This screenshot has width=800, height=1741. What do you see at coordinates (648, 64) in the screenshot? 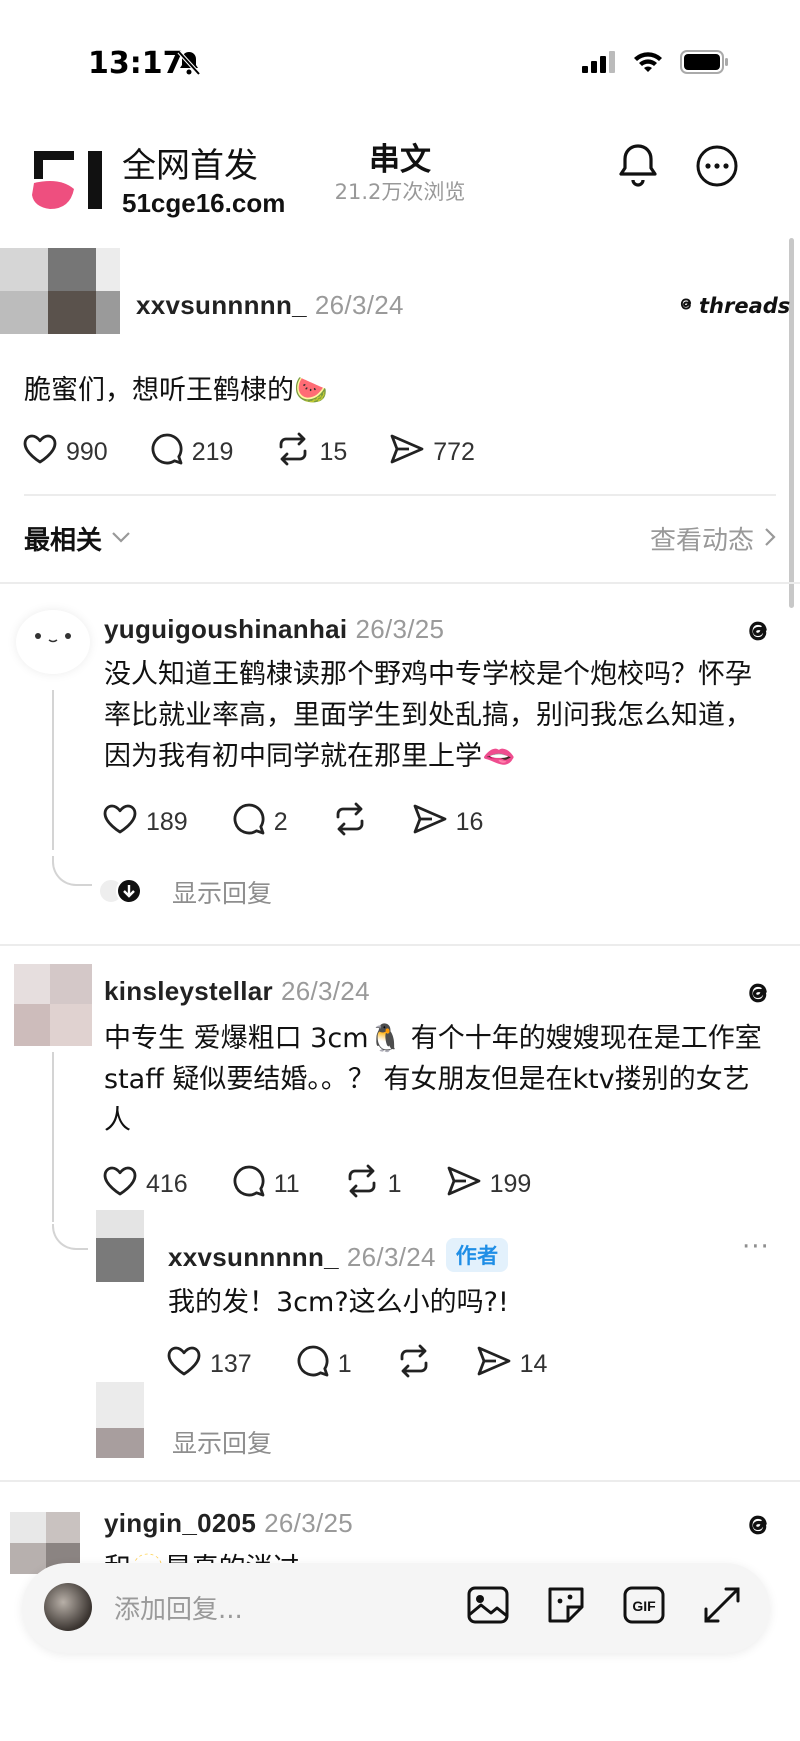
I see `wifi-icon` at bounding box center [648, 64].